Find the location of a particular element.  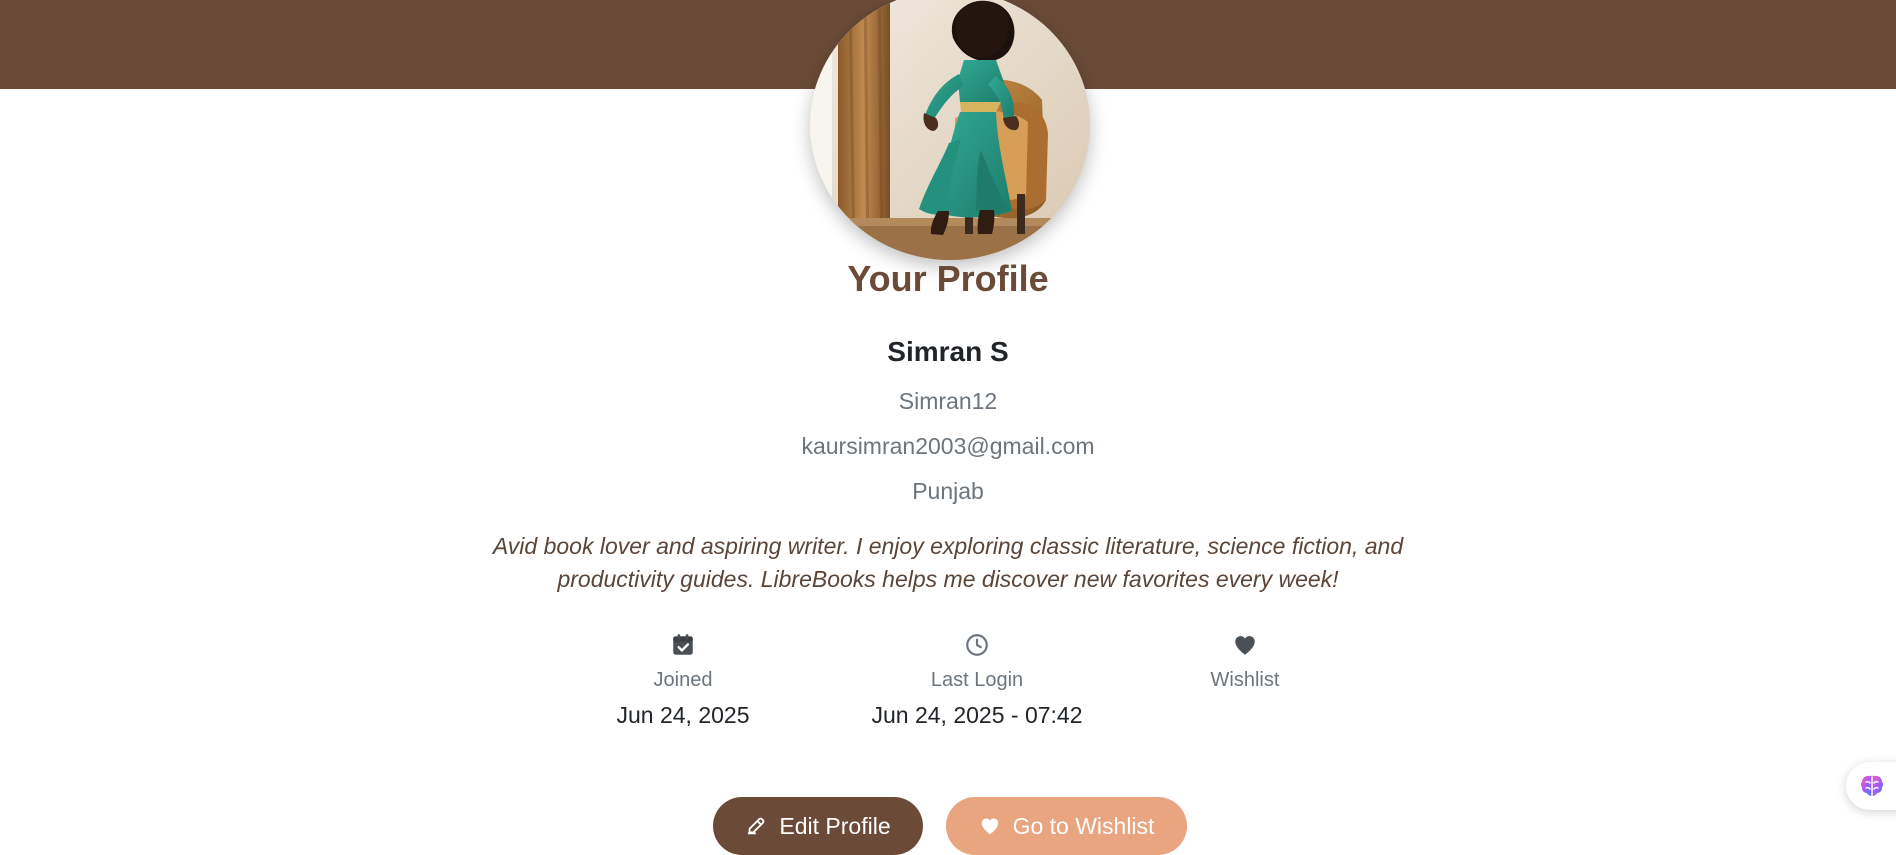

stat-wishlist: Wishlist is located at coordinates (1245, 666).